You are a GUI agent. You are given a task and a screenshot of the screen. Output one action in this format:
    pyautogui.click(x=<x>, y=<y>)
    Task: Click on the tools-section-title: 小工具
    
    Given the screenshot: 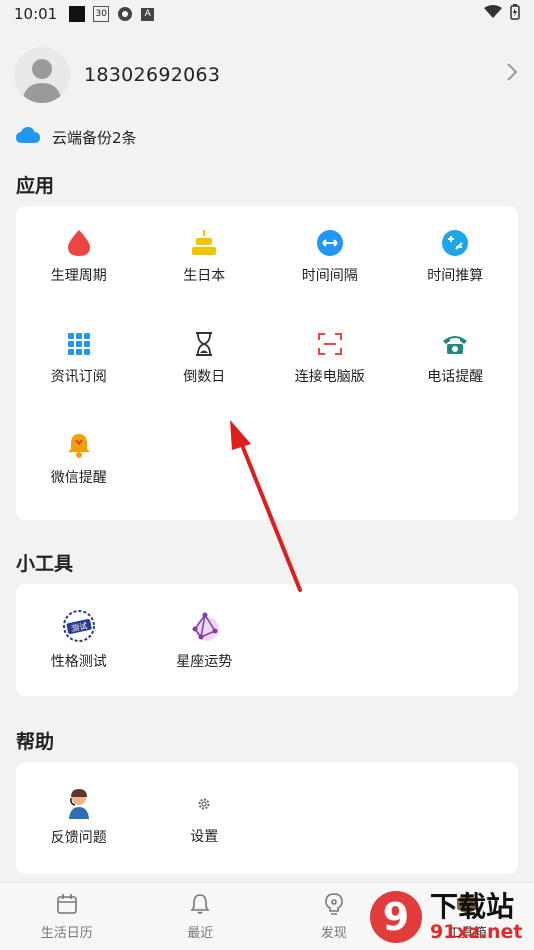 What is the action you would take?
    pyautogui.click(x=45, y=563)
    